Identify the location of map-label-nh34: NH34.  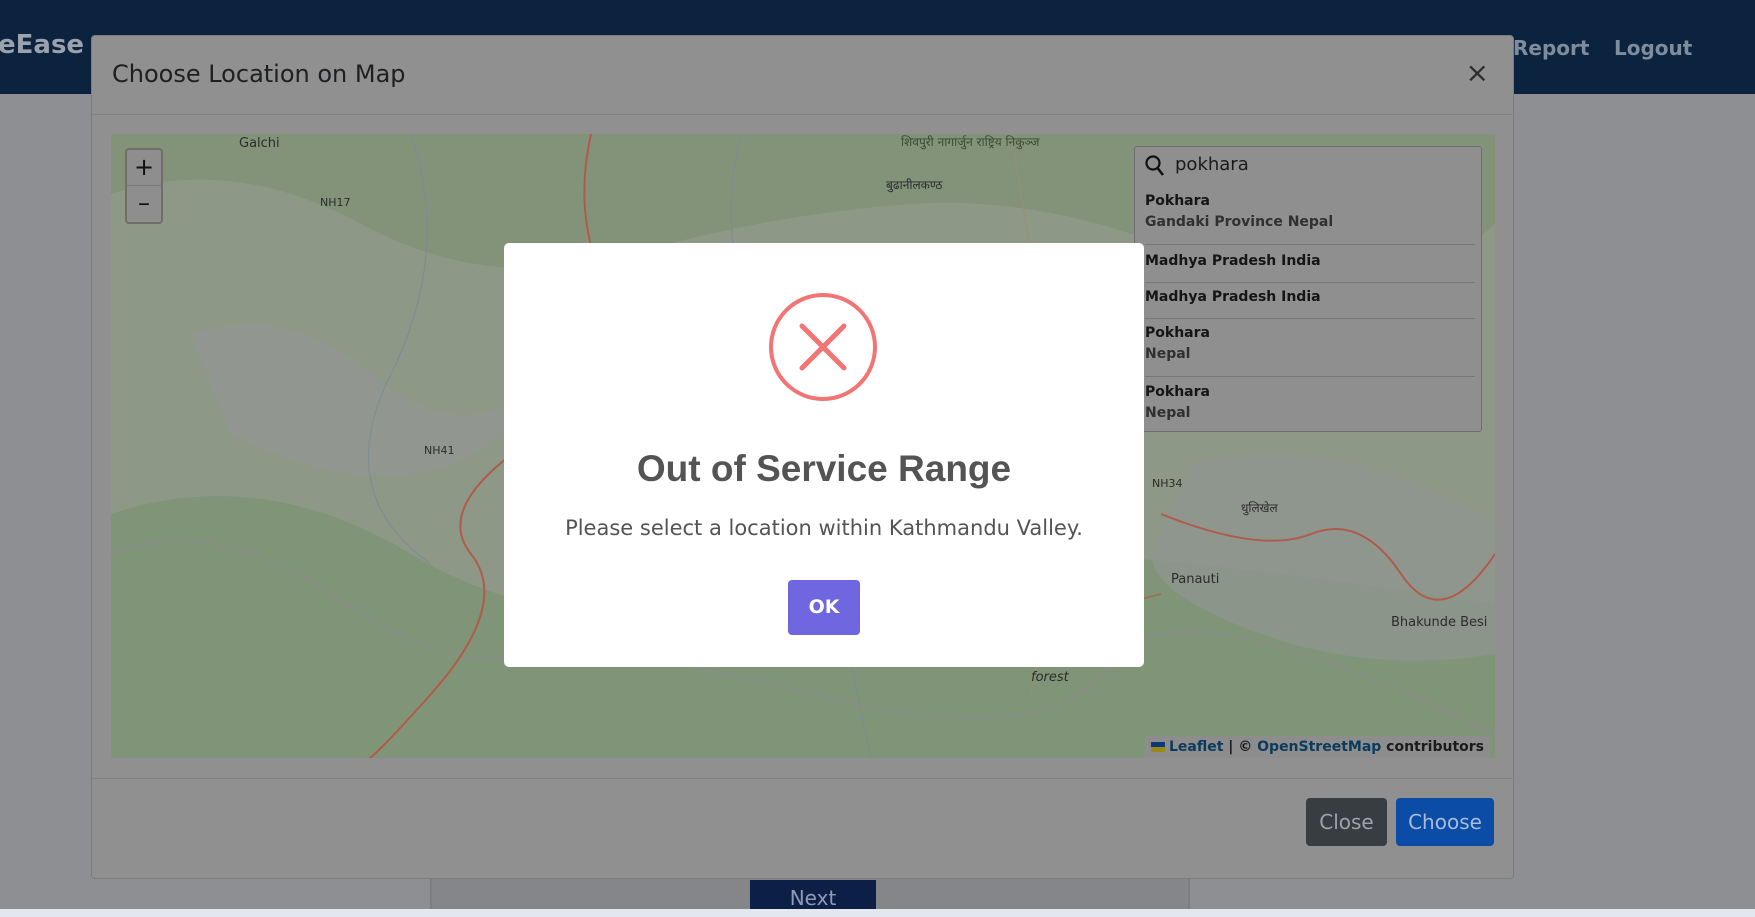
(1167, 483).